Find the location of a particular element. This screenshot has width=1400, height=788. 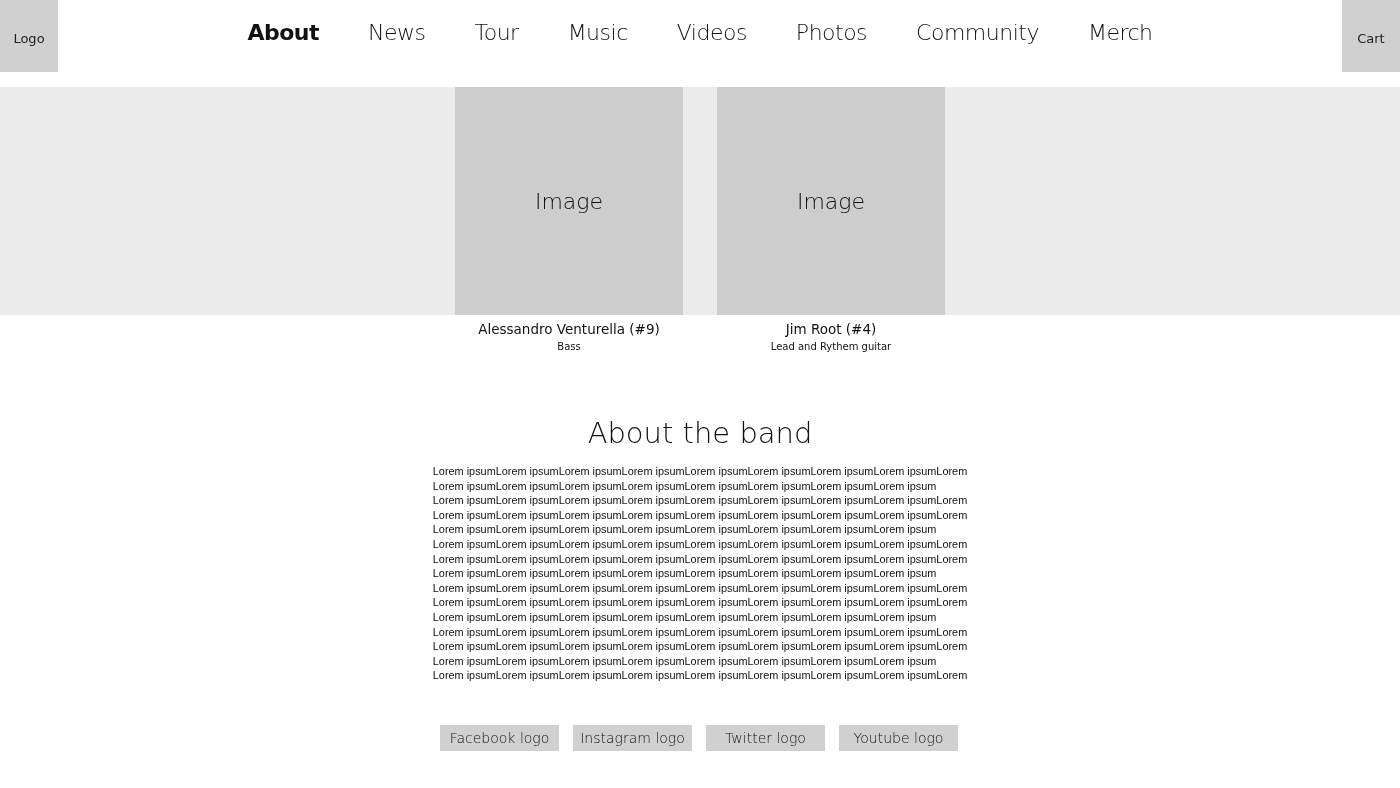

nav-link: News is located at coordinates (397, 32).